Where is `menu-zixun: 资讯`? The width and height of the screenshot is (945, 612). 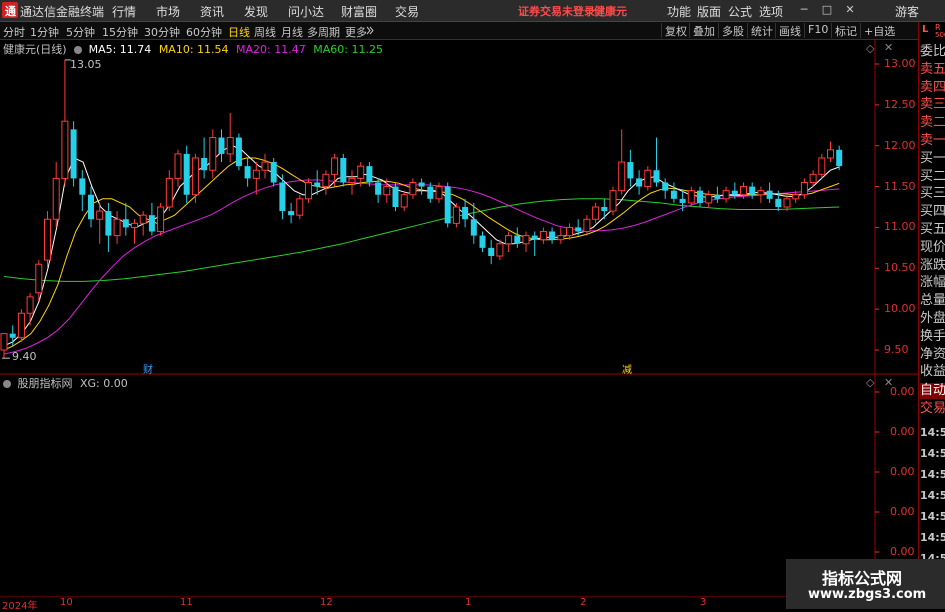
menu-zixun: 资讯 is located at coordinates (212, 11).